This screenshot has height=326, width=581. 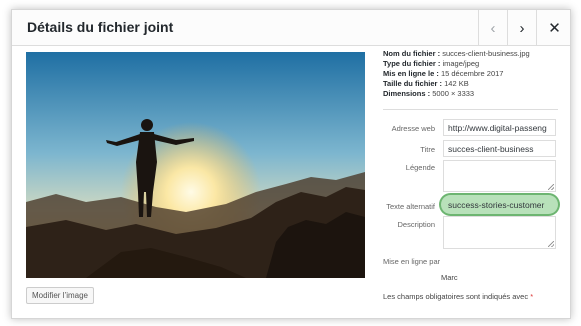 I want to click on modal-title: Détails du fichier joint, so click(x=100, y=27).